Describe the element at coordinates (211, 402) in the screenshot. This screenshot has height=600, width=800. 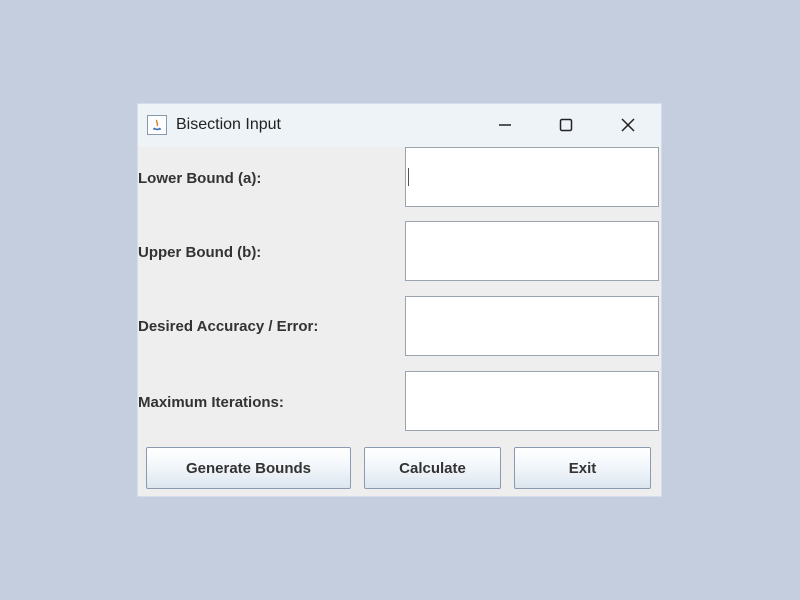
I see `max-iterations-label: Maximum Iterations:` at that location.